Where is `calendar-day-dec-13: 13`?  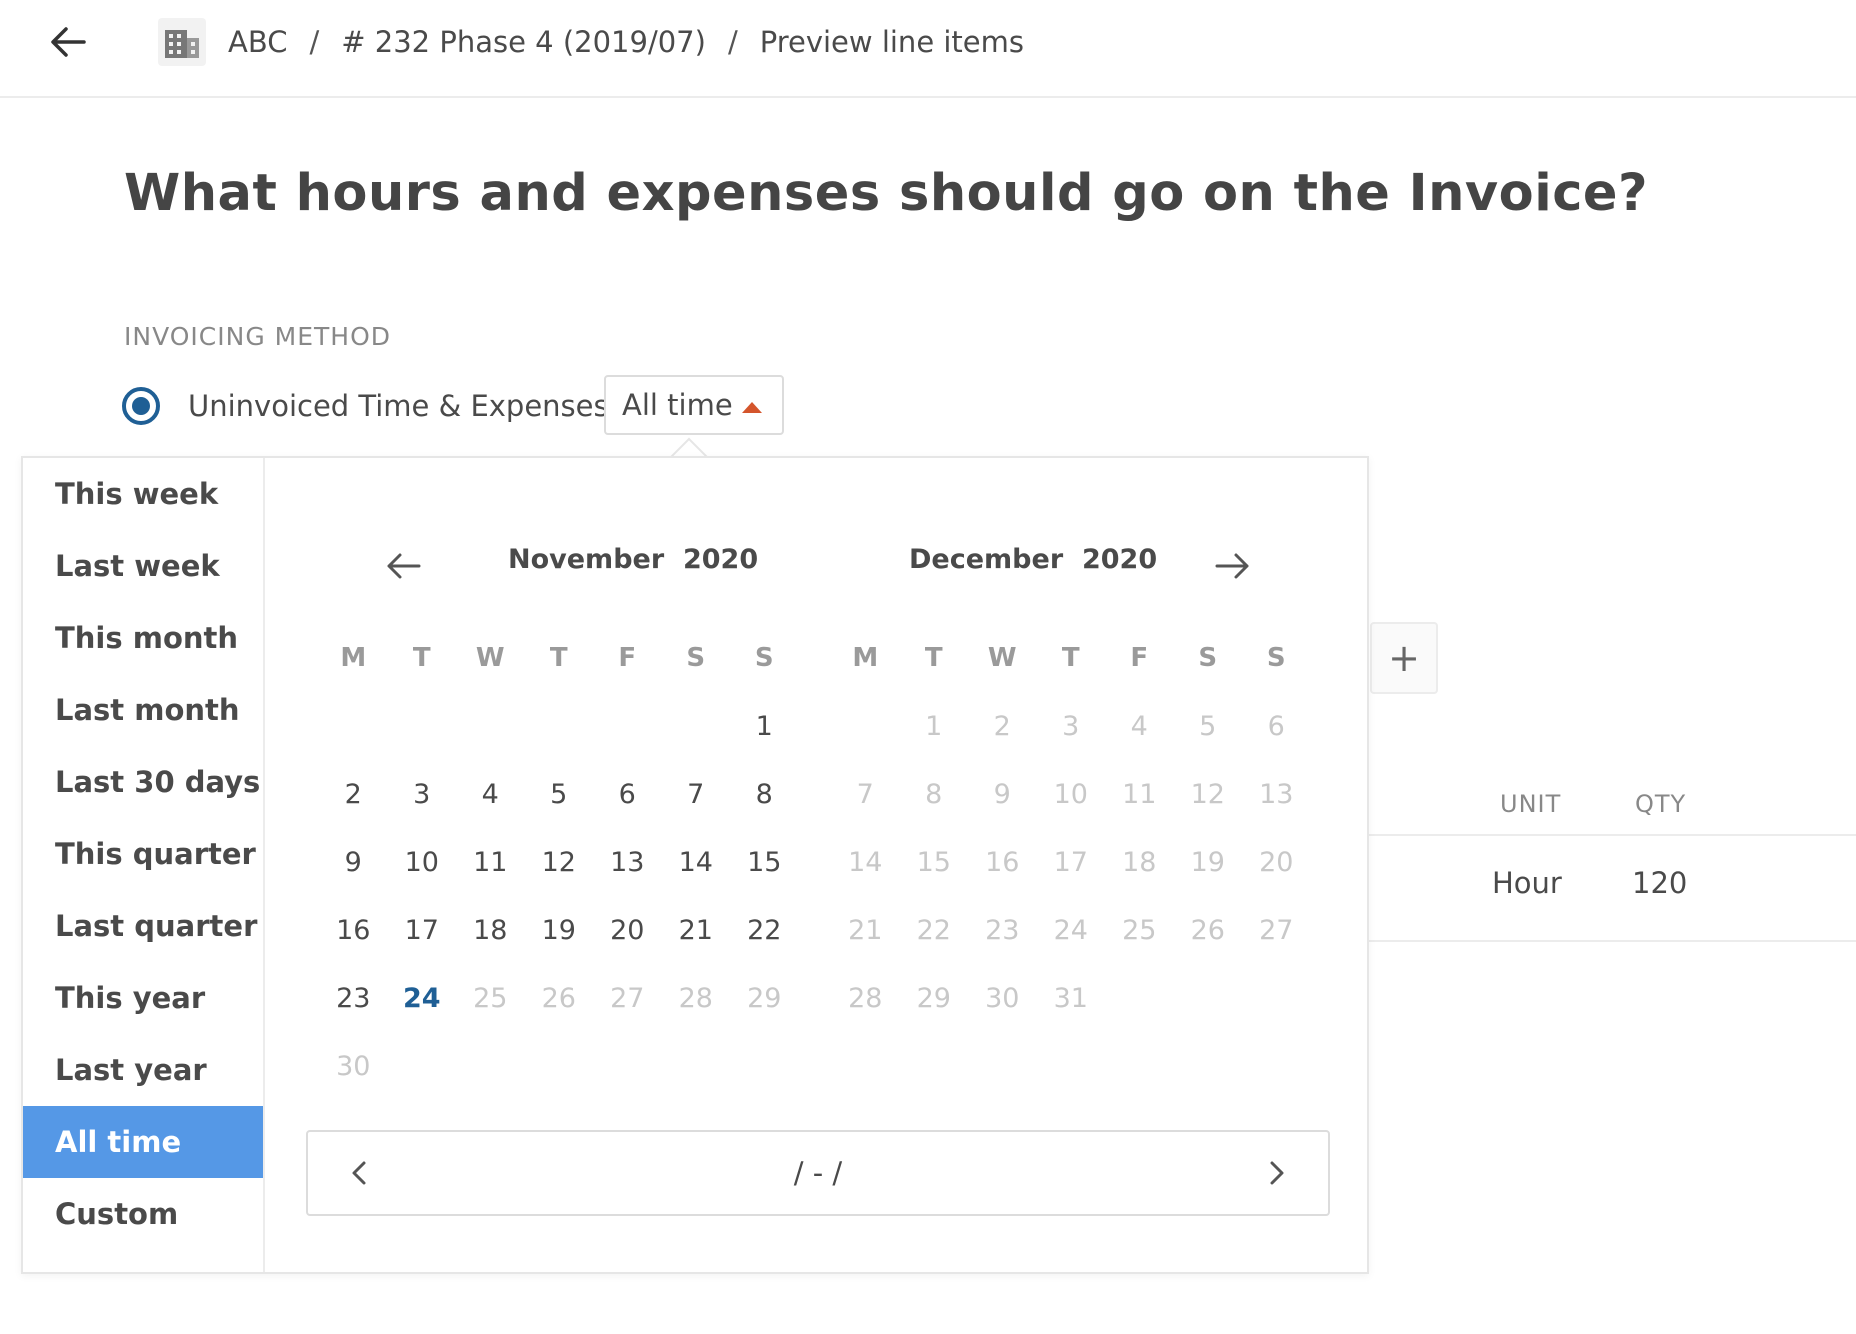 calendar-day-dec-13: 13 is located at coordinates (1276, 794).